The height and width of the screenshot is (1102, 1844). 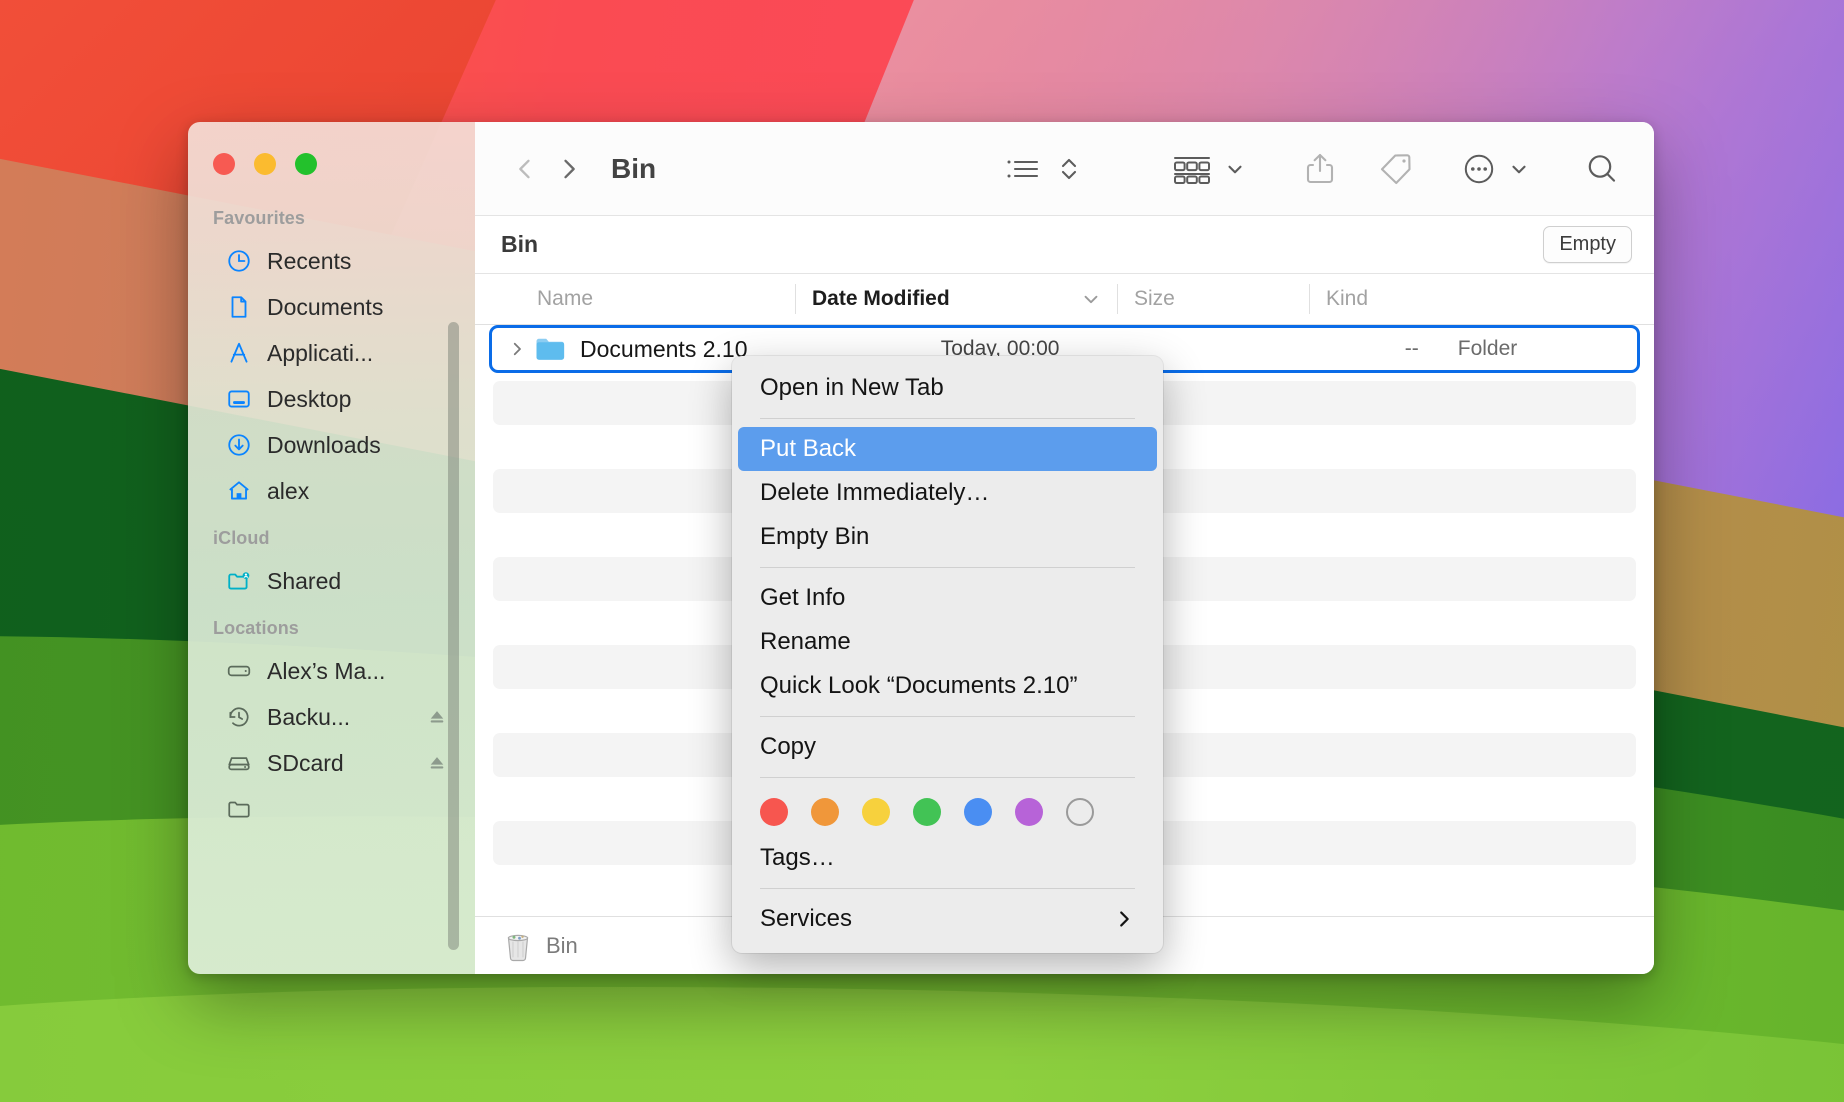 I want to click on list-view-icon, so click(x=1023, y=169).